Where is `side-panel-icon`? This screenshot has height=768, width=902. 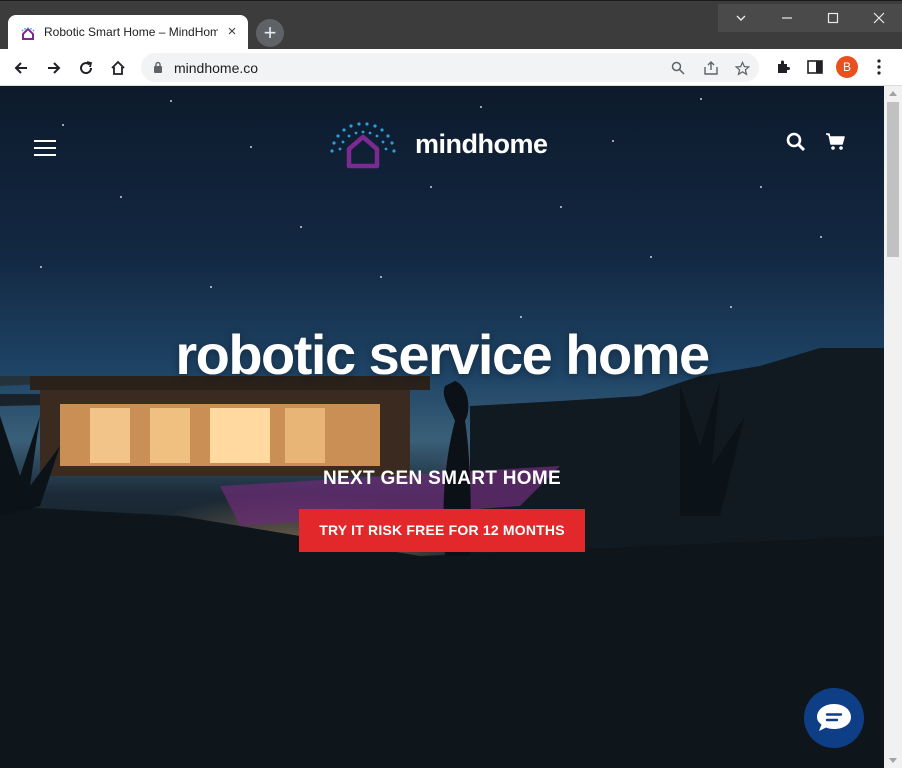
side-panel-icon is located at coordinates (815, 67).